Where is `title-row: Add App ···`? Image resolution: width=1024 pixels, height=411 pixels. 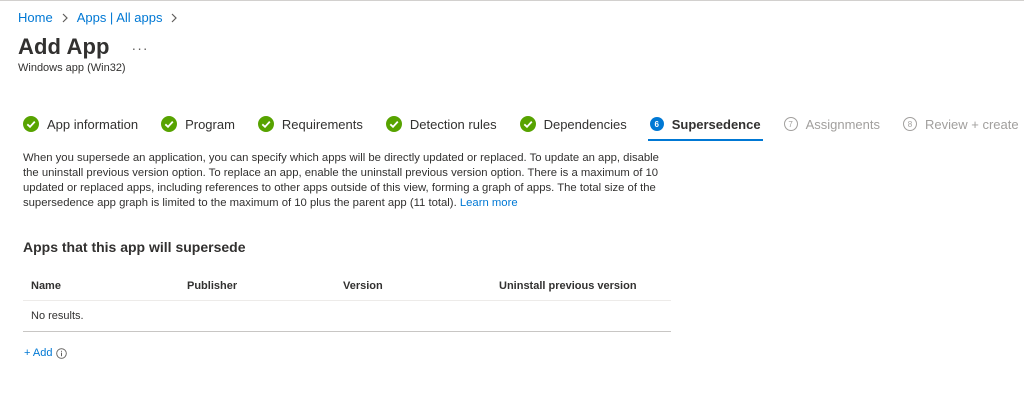 title-row: Add App ··· is located at coordinates (83, 47).